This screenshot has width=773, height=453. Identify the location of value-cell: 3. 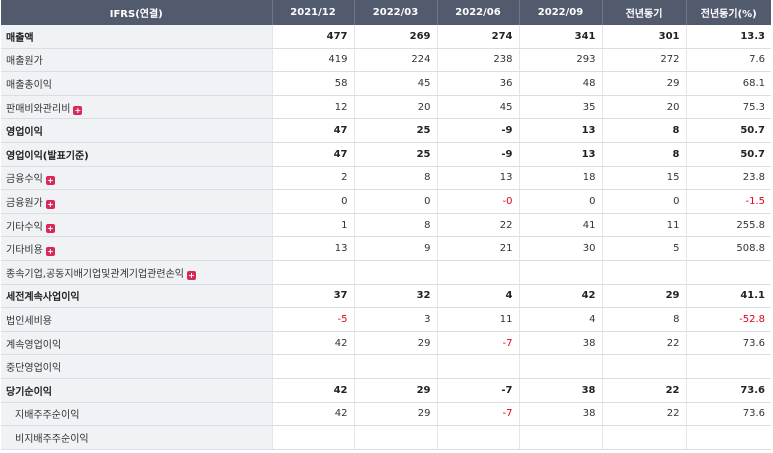
(396, 319).